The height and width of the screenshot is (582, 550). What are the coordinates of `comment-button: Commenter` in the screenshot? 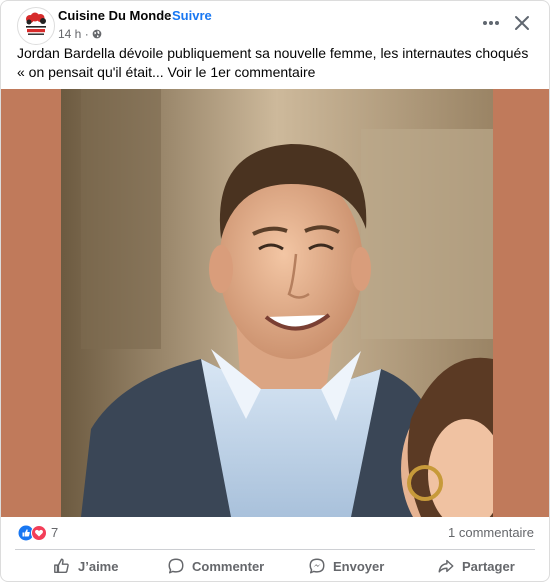 It's located at (215, 566).